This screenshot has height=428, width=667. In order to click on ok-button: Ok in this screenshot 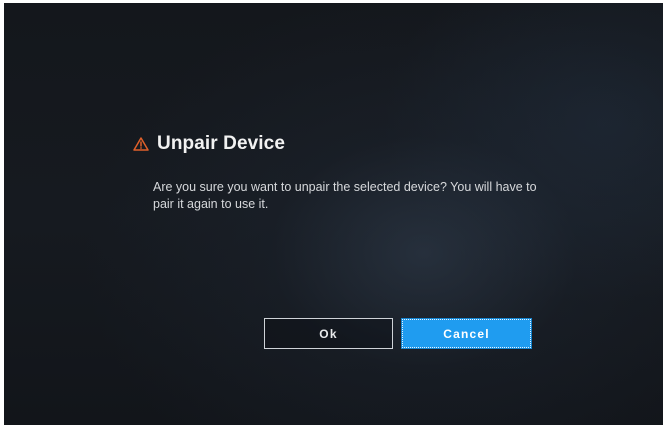, I will do `click(328, 333)`.